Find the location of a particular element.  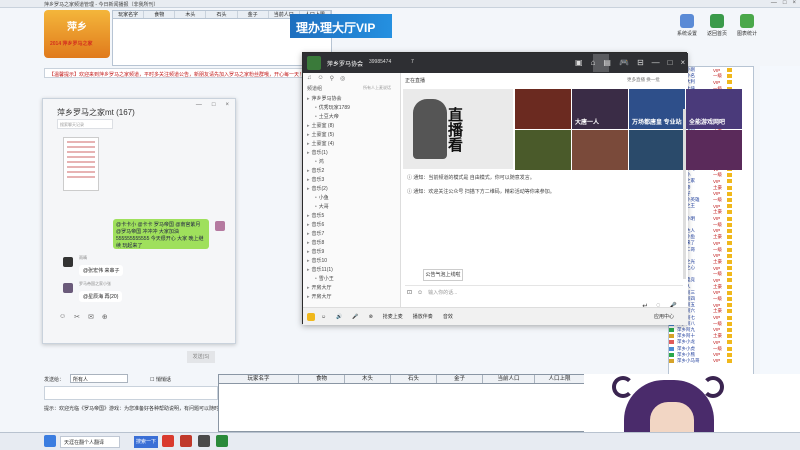

chat-search-input: 搜索聊天记录 is located at coordinates (85, 124).